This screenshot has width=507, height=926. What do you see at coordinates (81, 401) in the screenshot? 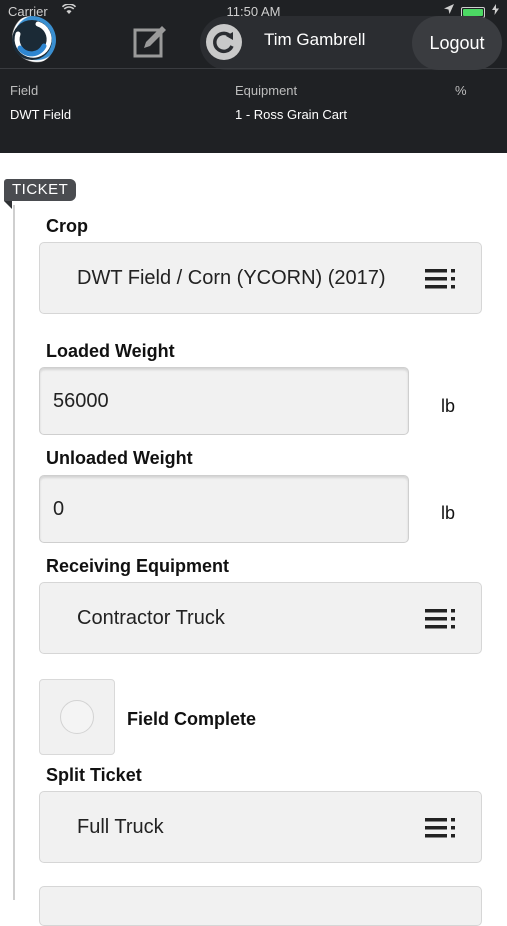
I see `loaded-weight-value: 56000` at bounding box center [81, 401].